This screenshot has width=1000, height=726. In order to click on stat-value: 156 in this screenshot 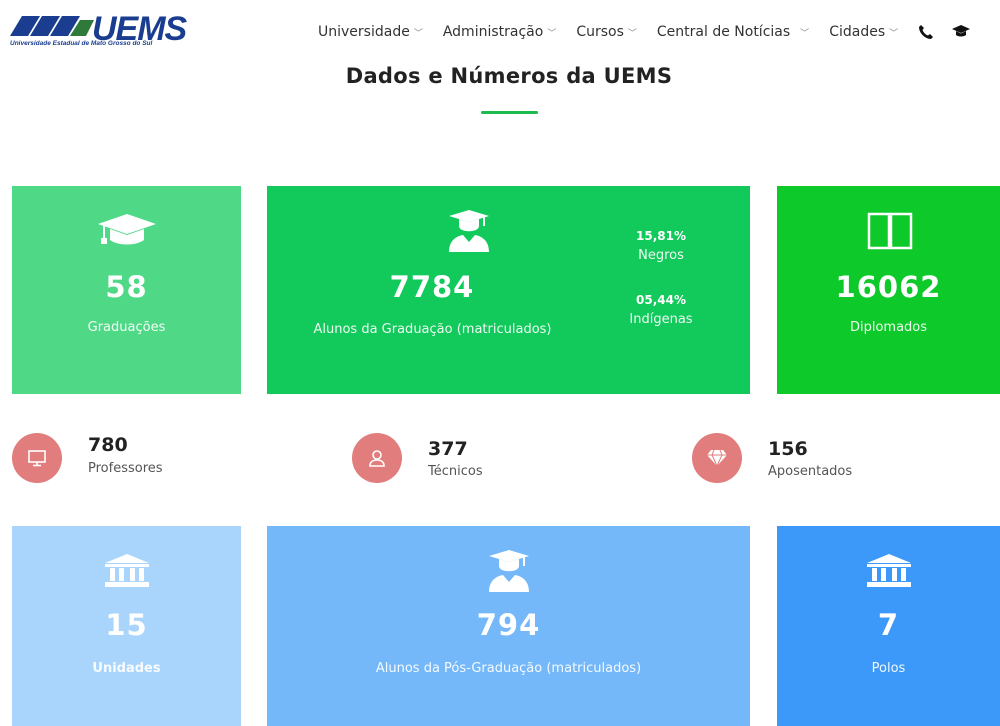, I will do `click(788, 449)`.